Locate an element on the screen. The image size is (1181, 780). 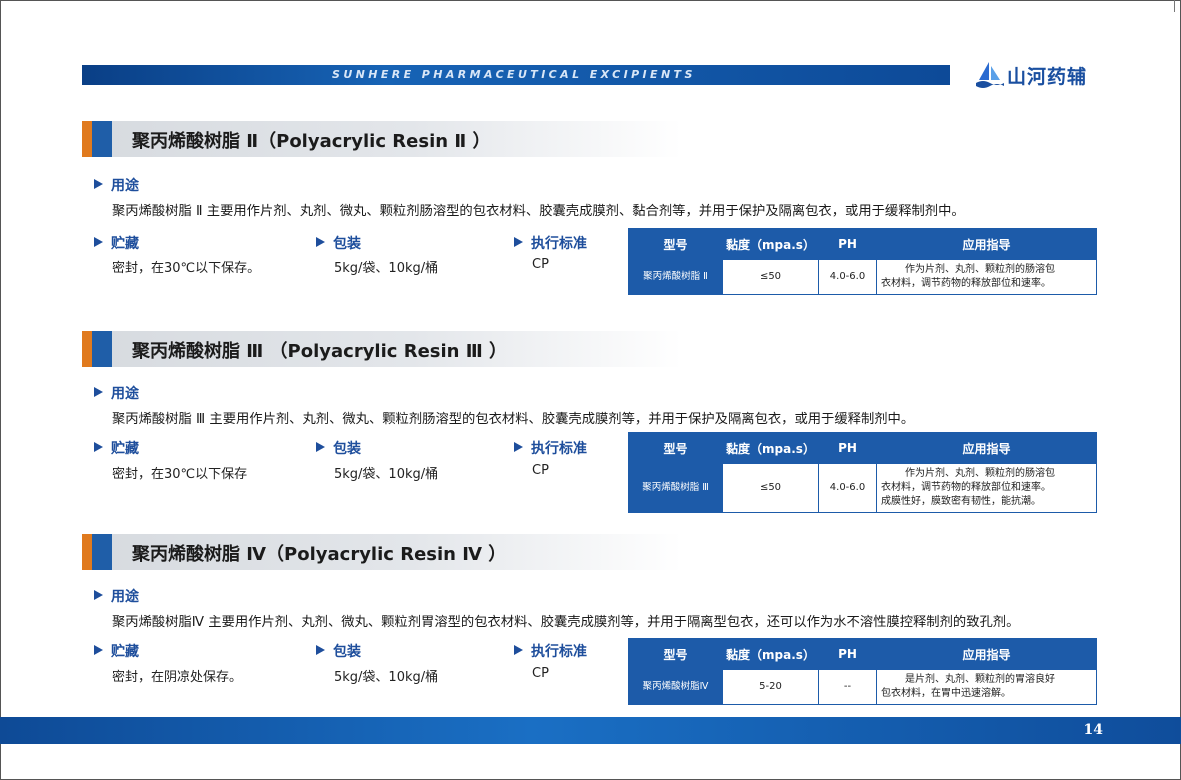
section-title: 聚丙烯酸树脂 Ⅳ（Polyacrylic Resin Ⅳ ） is located at coordinates (319, 554).